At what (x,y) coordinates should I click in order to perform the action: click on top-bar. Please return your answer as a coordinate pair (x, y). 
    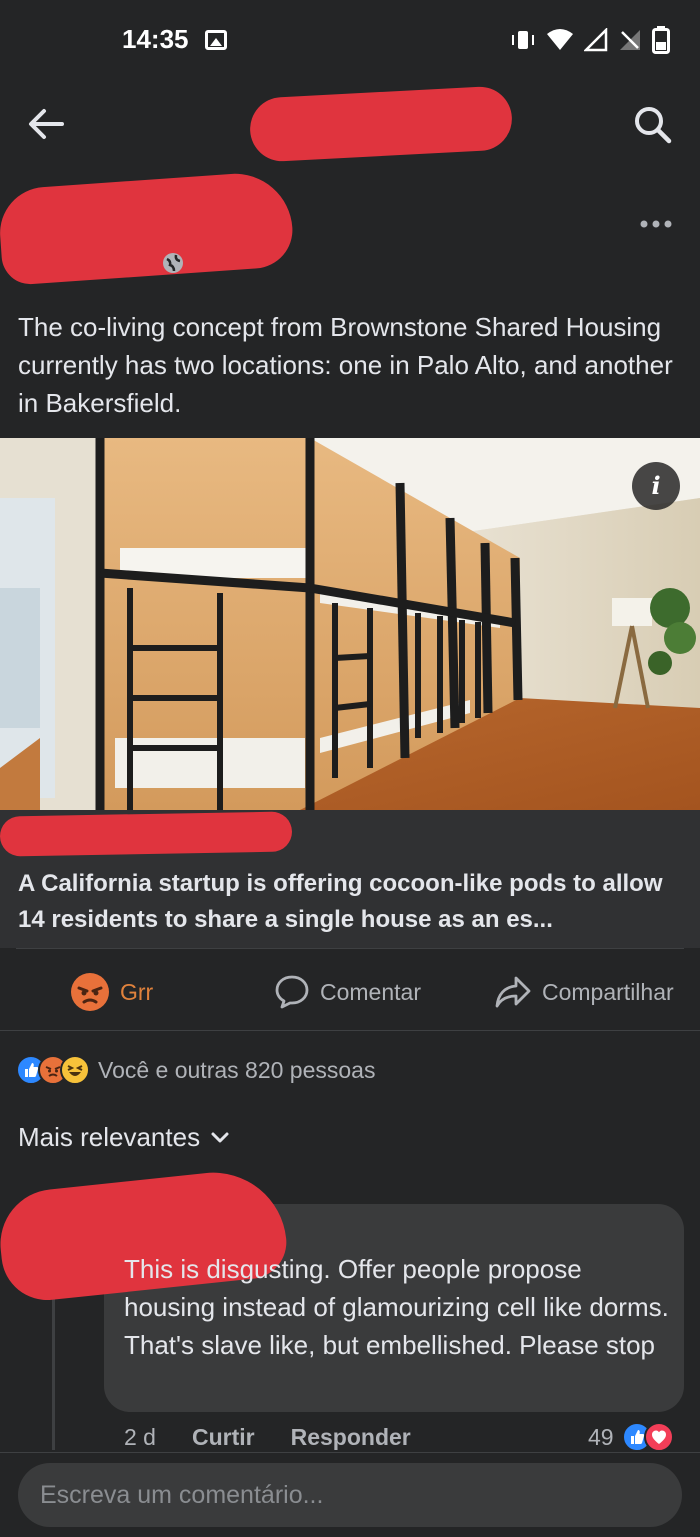
    Looking at the image, I should click on (350, 125).